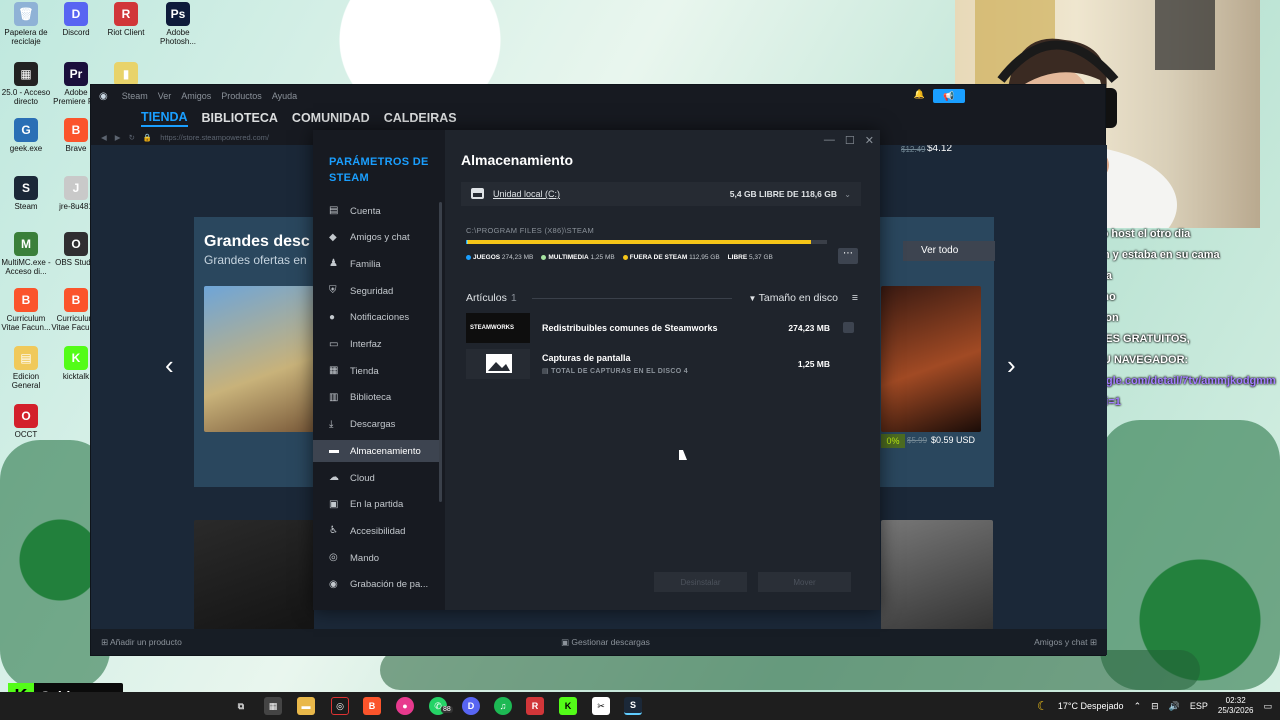 The width and height of the screenshot is (1280, 720). I want to click on nav-tienda: TIENDA, so click(164, 118).